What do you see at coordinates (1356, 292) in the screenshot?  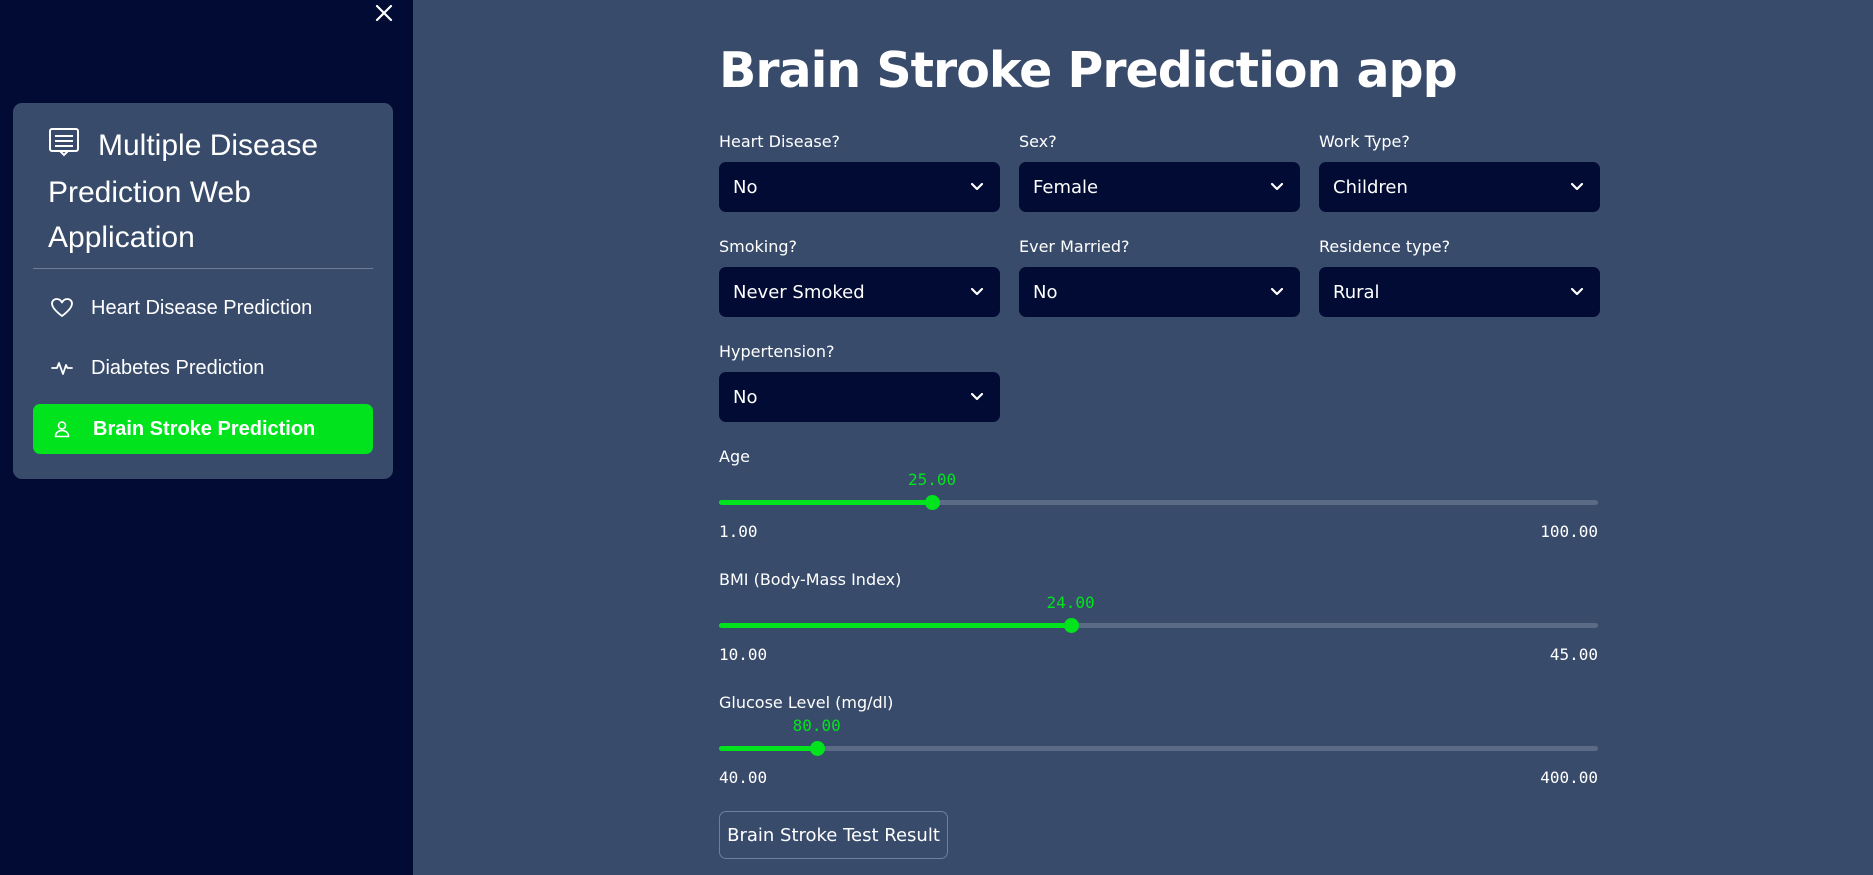 I see `select-value: Rural` at bounding box center [1356, 292].